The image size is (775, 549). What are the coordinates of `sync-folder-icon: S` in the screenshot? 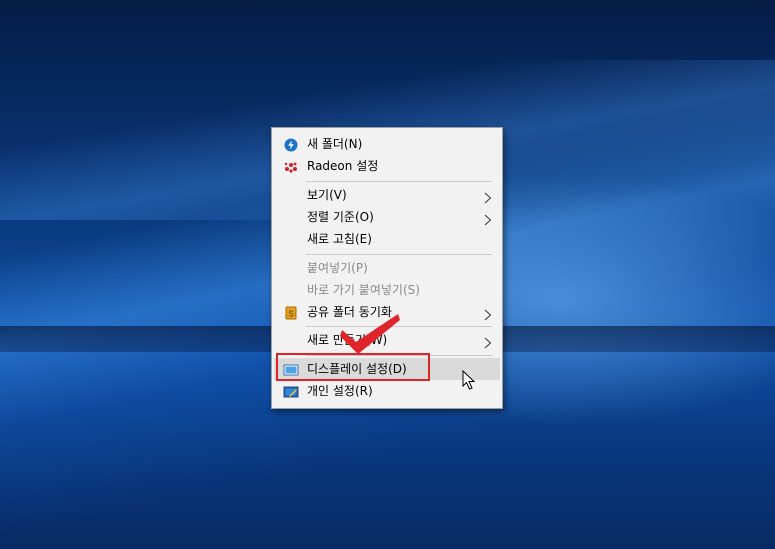 It's located at (291, 312).